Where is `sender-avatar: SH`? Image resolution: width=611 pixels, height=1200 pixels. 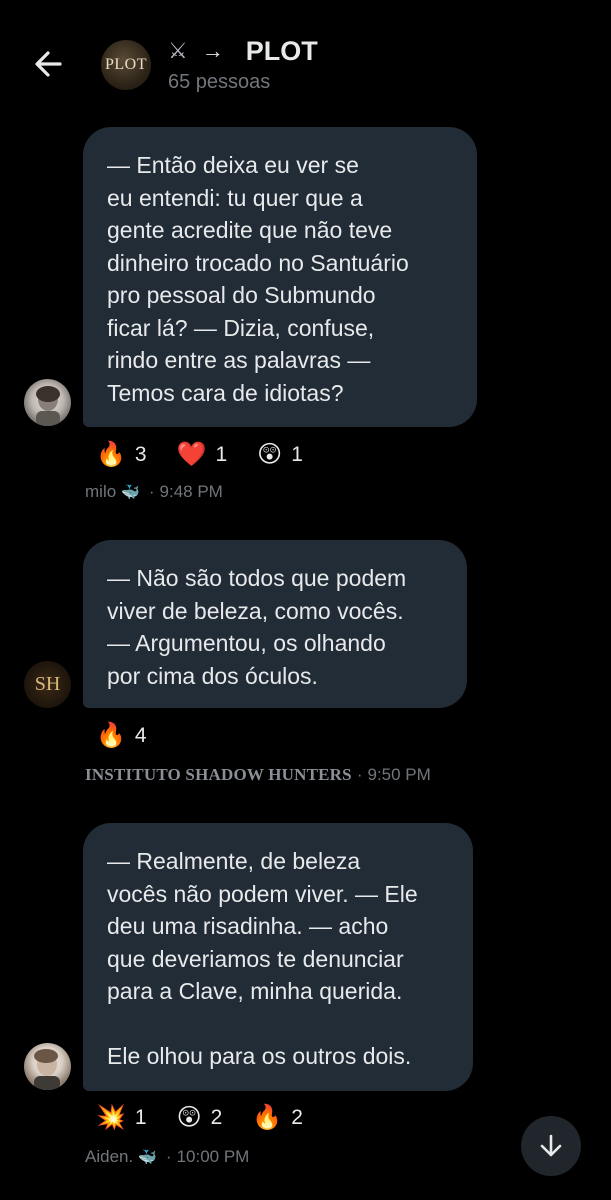
sender-avatar: SH is located at coordinates (47, 684).